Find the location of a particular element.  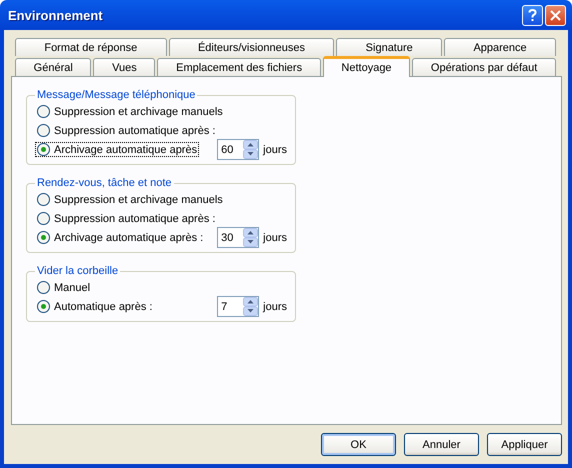

question-mark-icon is located at coordinates (532, 15).